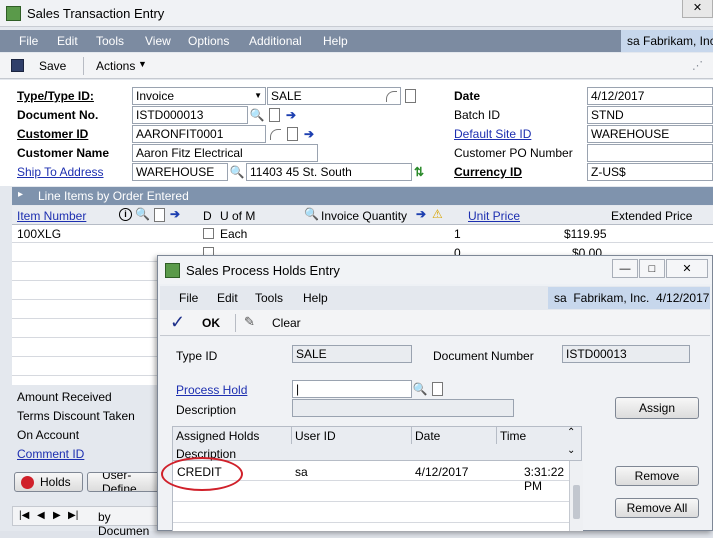  Describe the element at coordinates (208, 41) in the screenshot. I see `menu-options: Options` at that location.